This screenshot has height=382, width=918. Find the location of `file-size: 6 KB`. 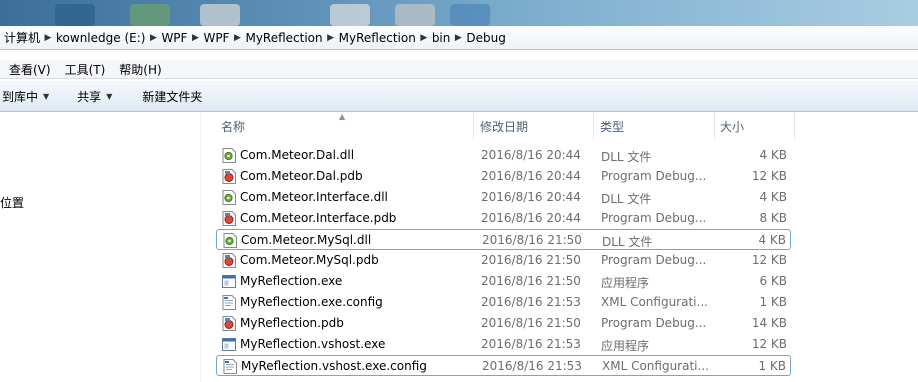

file-size: 6 KB is located at coordinates (773, 281).